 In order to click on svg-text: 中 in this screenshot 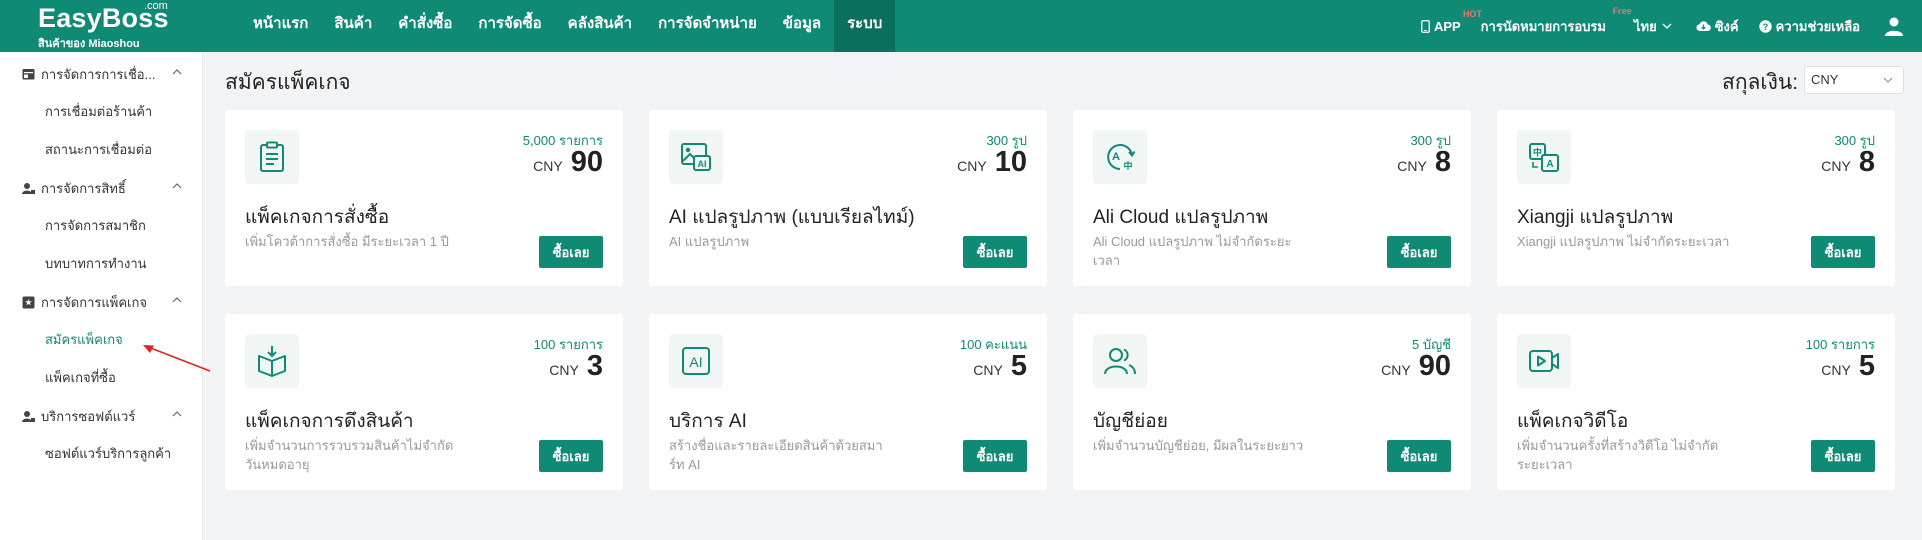, I will do `click(1537, 153)`.